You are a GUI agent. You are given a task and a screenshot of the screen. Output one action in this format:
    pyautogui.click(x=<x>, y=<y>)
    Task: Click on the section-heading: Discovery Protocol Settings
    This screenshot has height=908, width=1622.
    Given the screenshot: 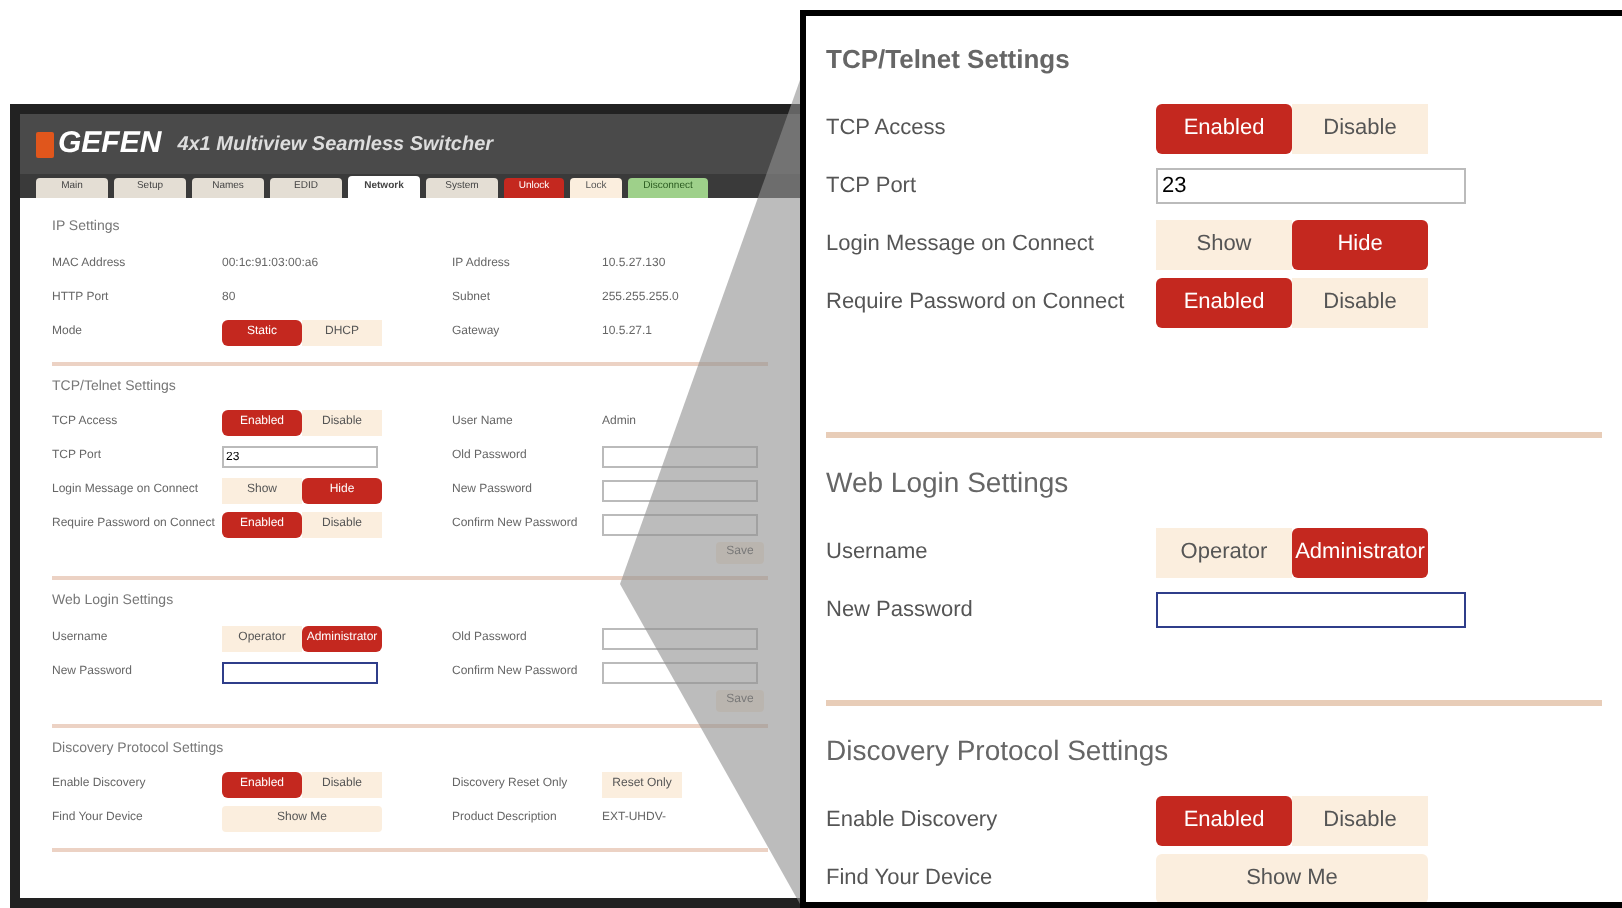 What is the action you would take?
    pyautogui.click(x=998, y=750)
    